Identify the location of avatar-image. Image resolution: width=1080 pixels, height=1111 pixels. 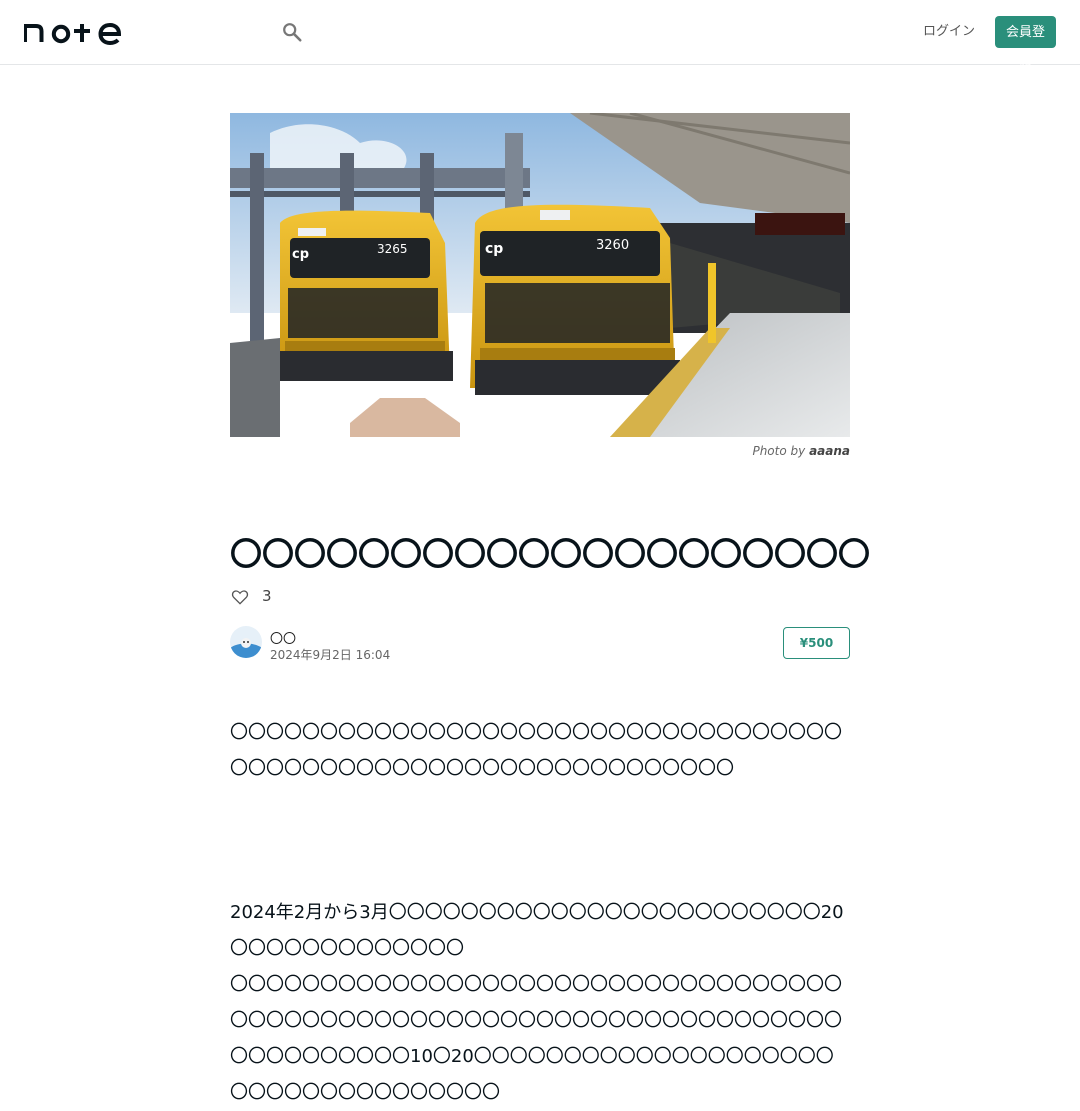
(246, 642).